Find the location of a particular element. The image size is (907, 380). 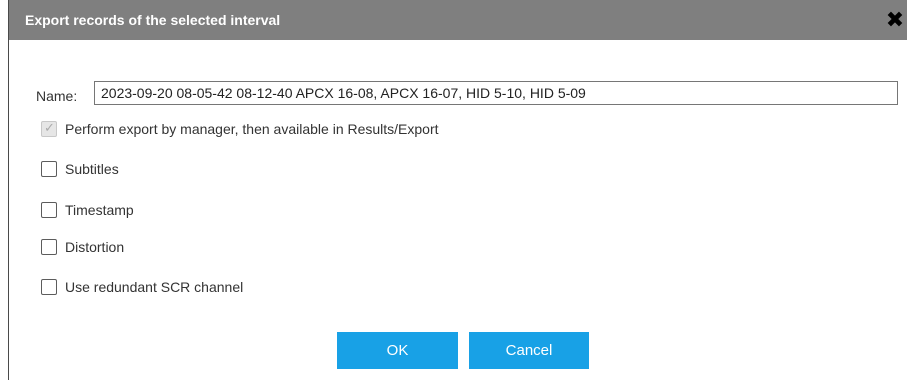

name-label: Name: is located at coordinates (57, 96).